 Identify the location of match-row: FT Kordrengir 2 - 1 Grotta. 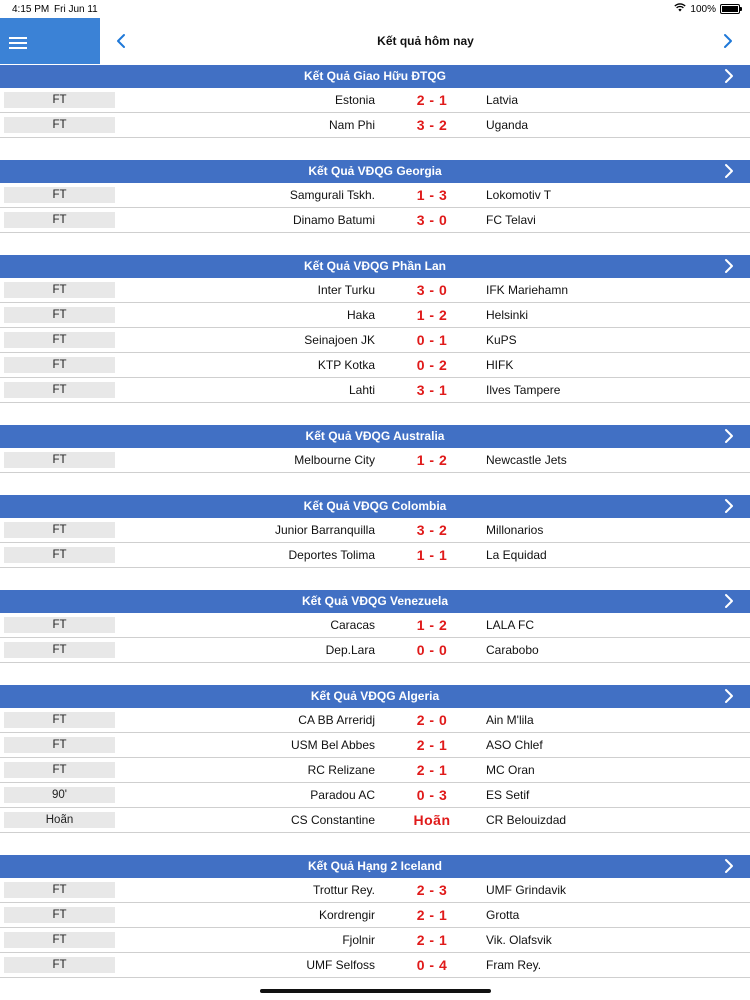
(375, 915).